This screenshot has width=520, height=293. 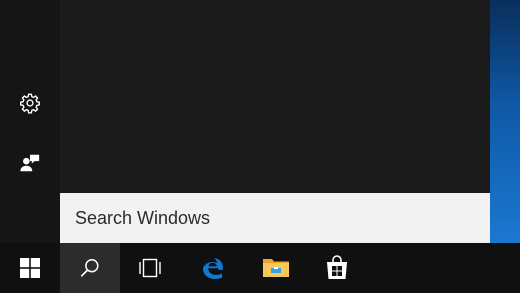 I want to click on settings-button, so click(x=30, y=103).